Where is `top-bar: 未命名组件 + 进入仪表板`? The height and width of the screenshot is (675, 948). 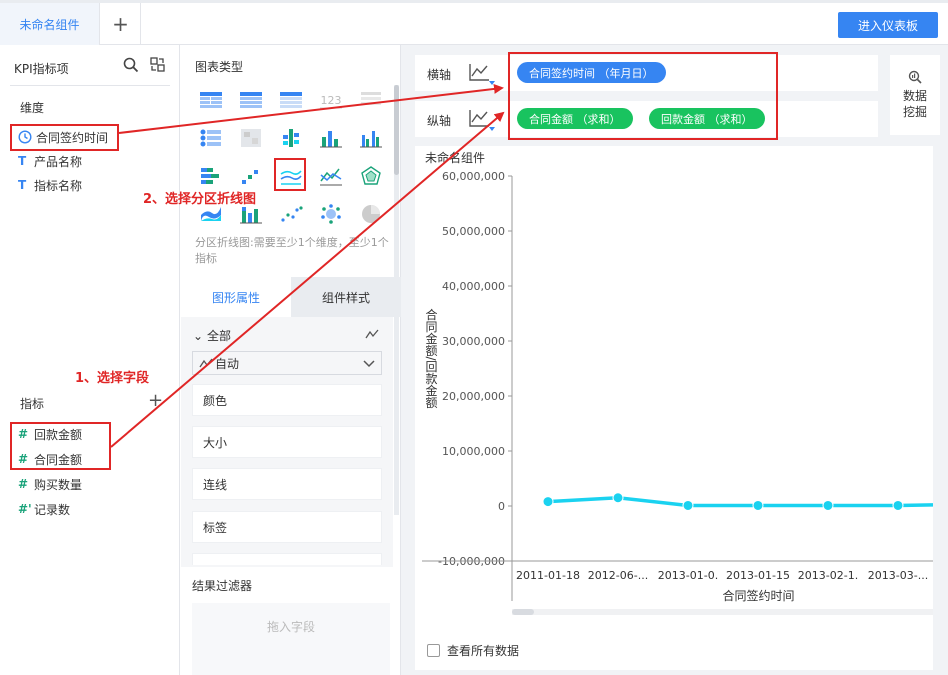
top-bar: 未命名组件 + 进入仪表板 is located at coordinates (474, 22).